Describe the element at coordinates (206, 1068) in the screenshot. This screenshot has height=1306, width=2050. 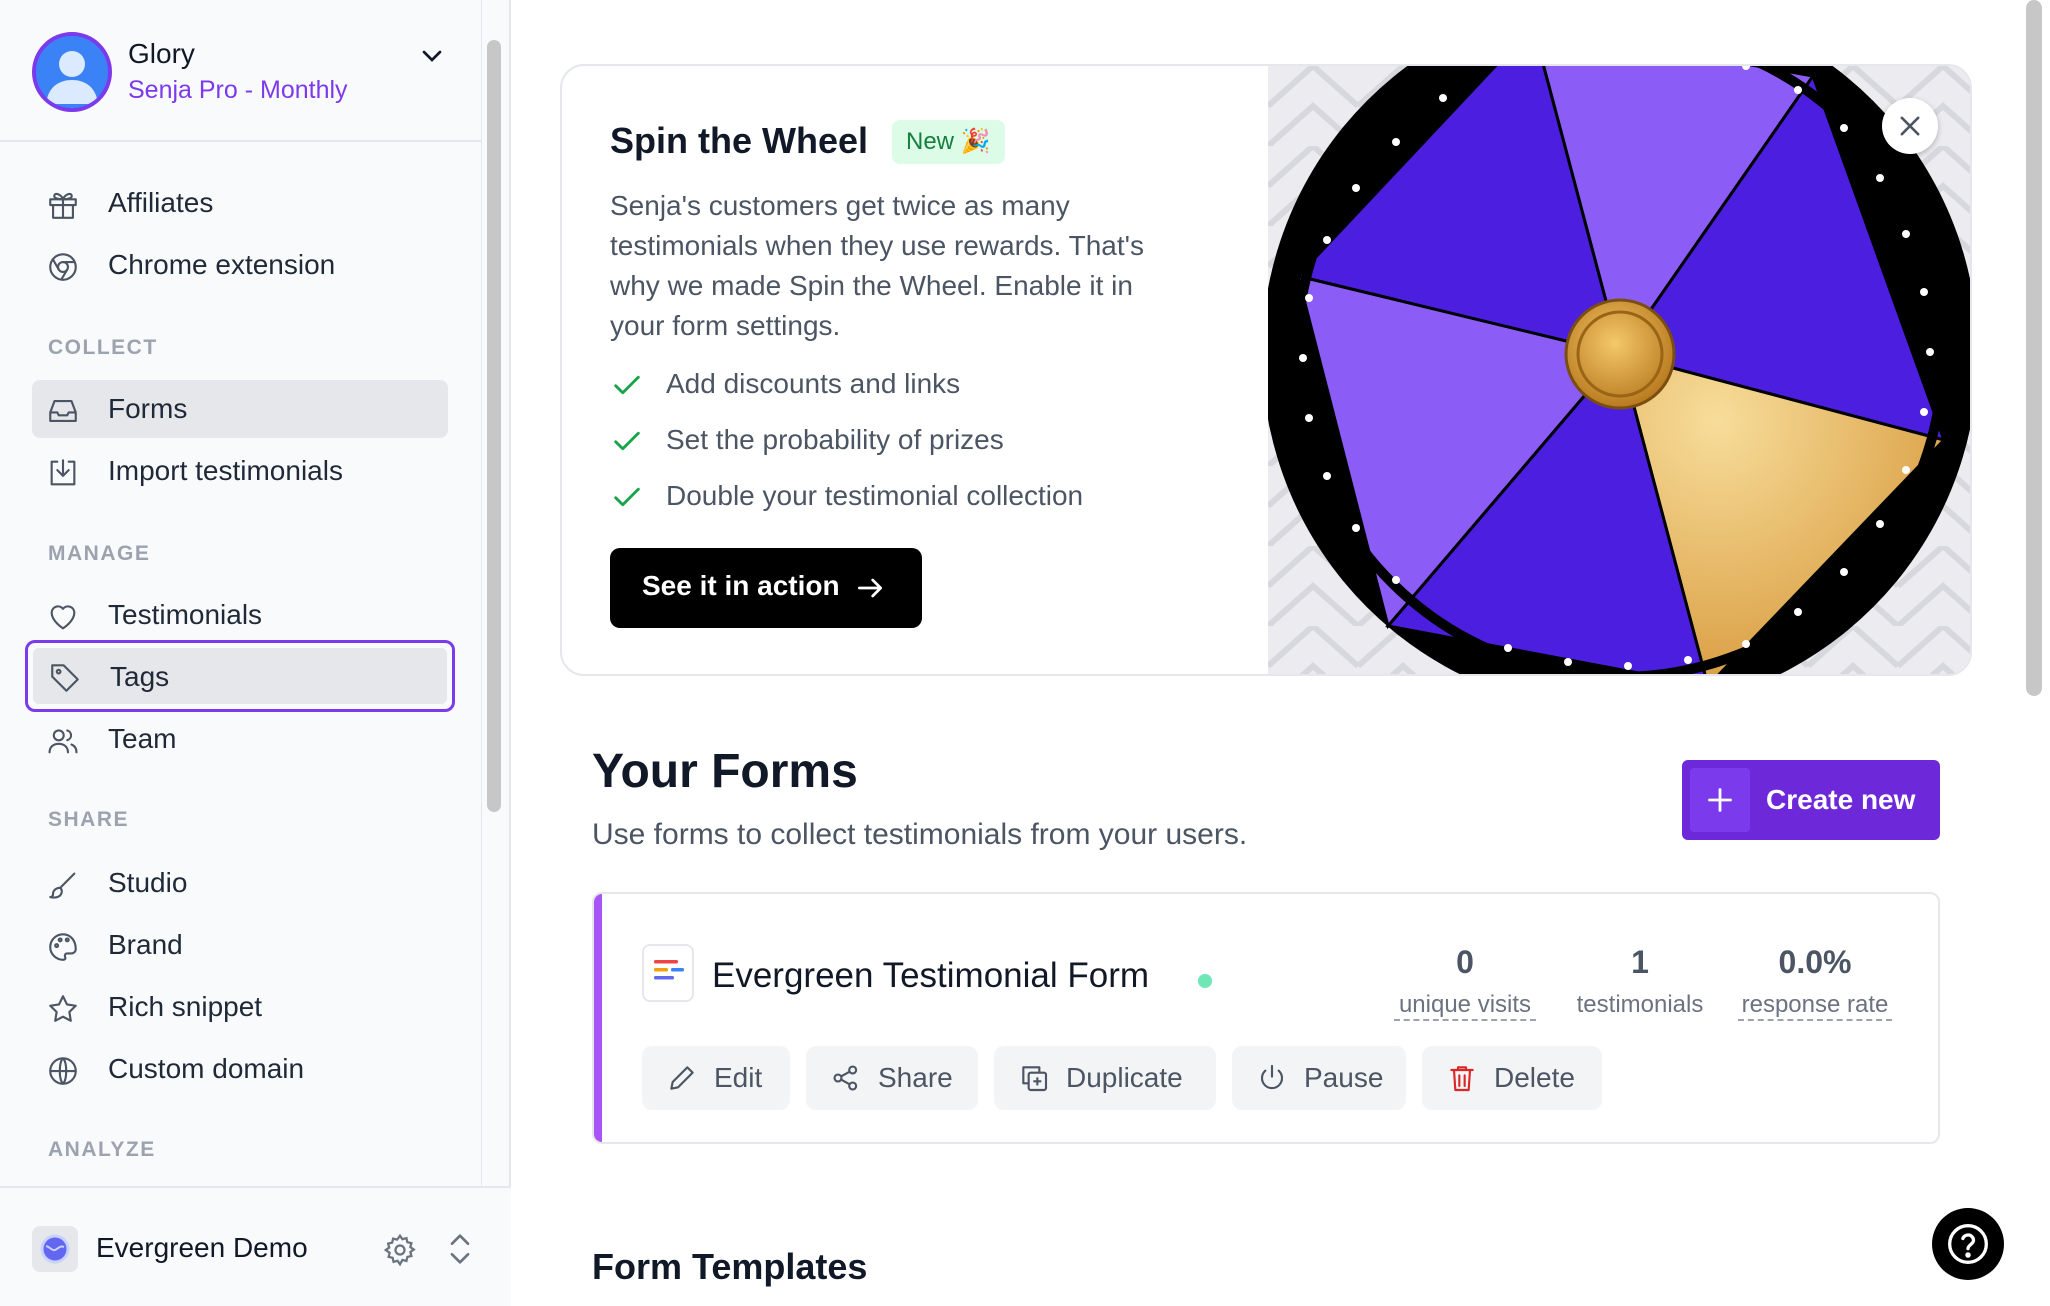
I see `sidebar-item-label: Custom domain` at that location.